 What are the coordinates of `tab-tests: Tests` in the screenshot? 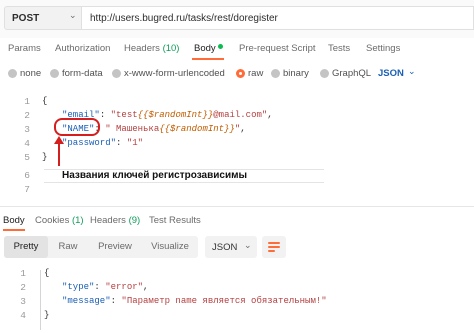 It's located at (339, 48).